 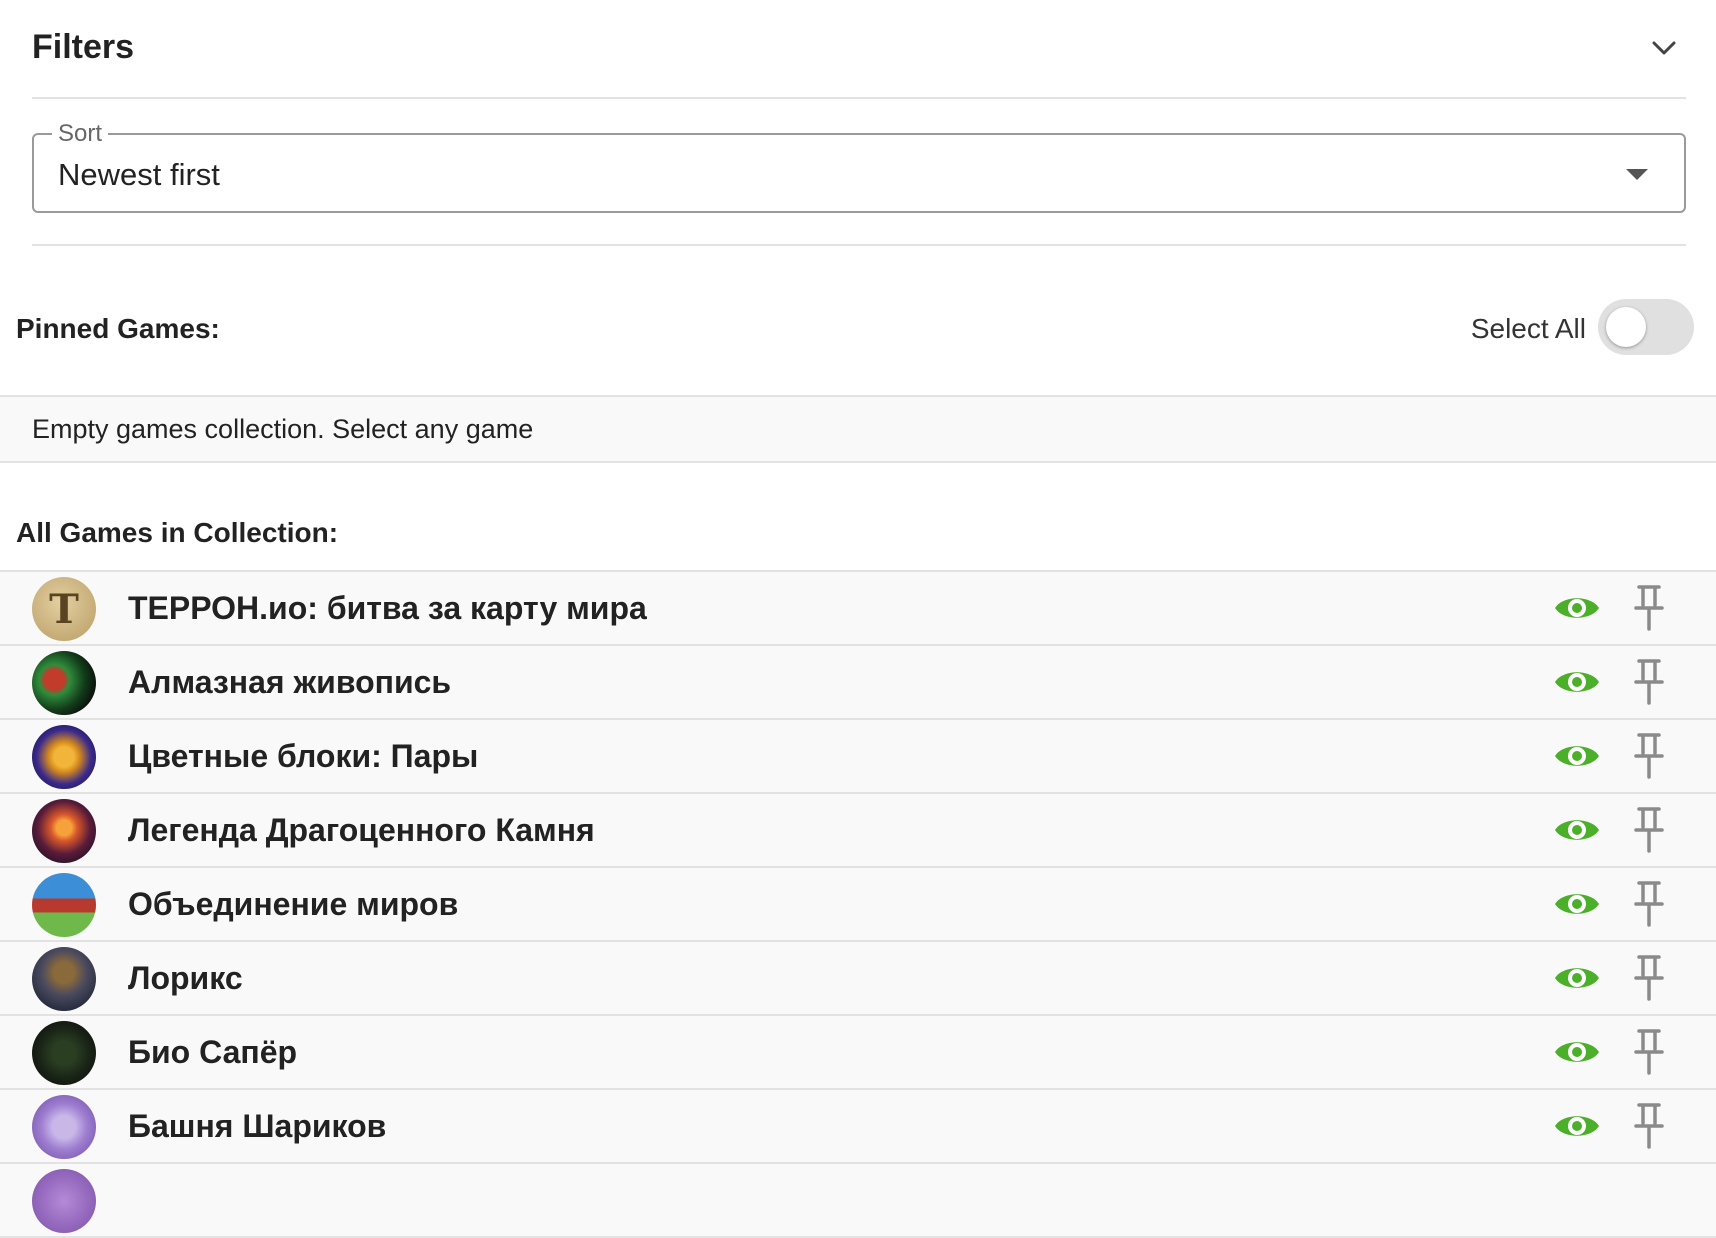 I want to click on game-title: ТЕРРОН.ио: битва за карту мира, so click(x=387, y=608).